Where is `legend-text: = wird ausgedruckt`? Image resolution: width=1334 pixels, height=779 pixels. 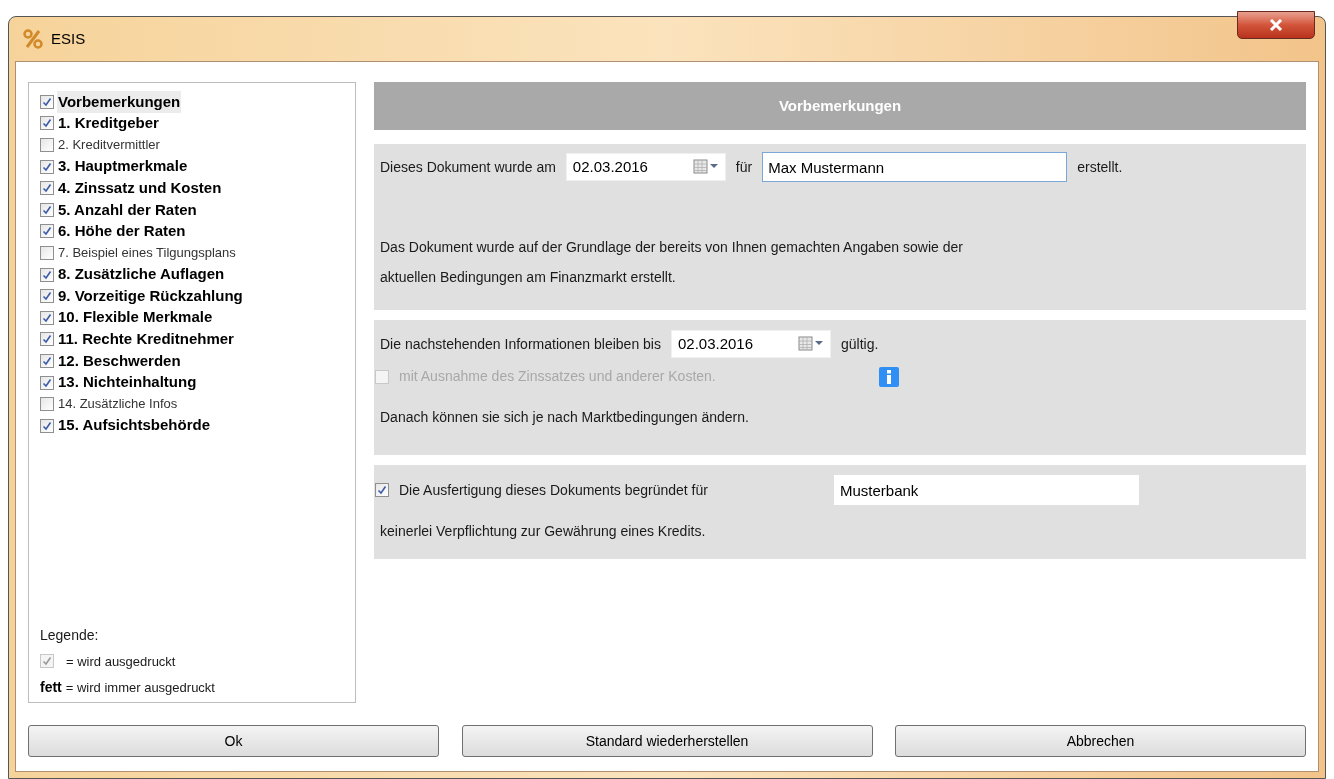 legend-text: = wird ausgedruckt is located at coordinates (121, 661).